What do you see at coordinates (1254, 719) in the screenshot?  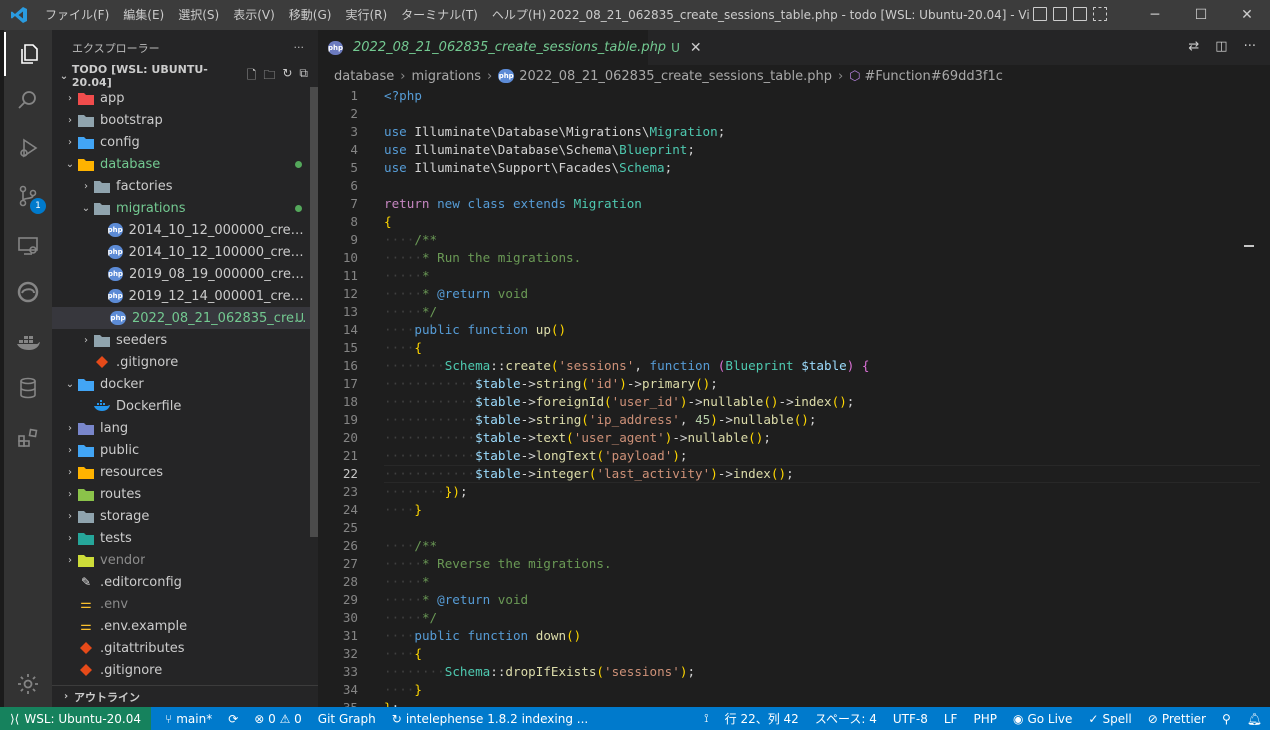 I see `notifications-icon: 🔔︎` at bounding box center [1254, 719].